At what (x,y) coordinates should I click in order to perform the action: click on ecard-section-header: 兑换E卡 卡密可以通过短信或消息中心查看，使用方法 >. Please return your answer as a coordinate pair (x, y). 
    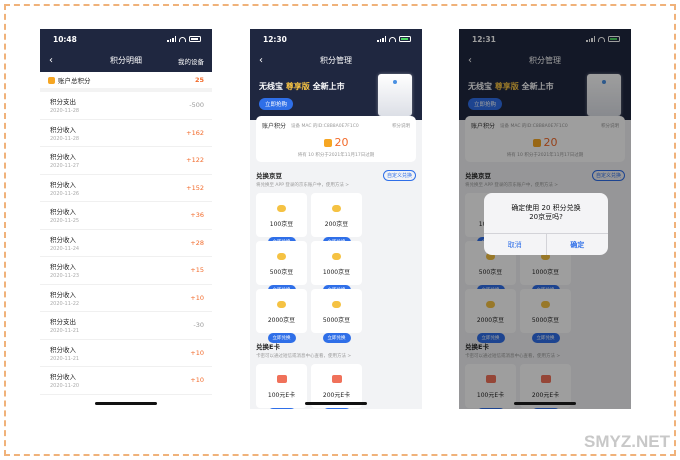
    Looking at the image, I should click on (336, 350).